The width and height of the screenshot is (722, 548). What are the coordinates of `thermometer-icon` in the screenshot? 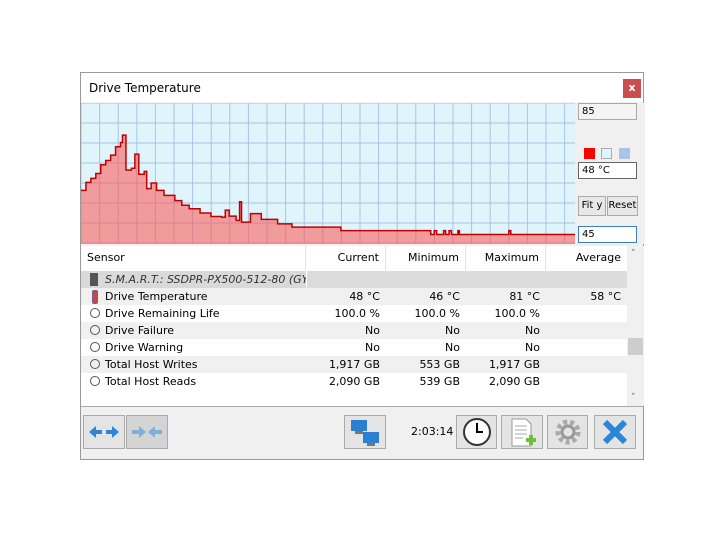 It's located at (95, 297).